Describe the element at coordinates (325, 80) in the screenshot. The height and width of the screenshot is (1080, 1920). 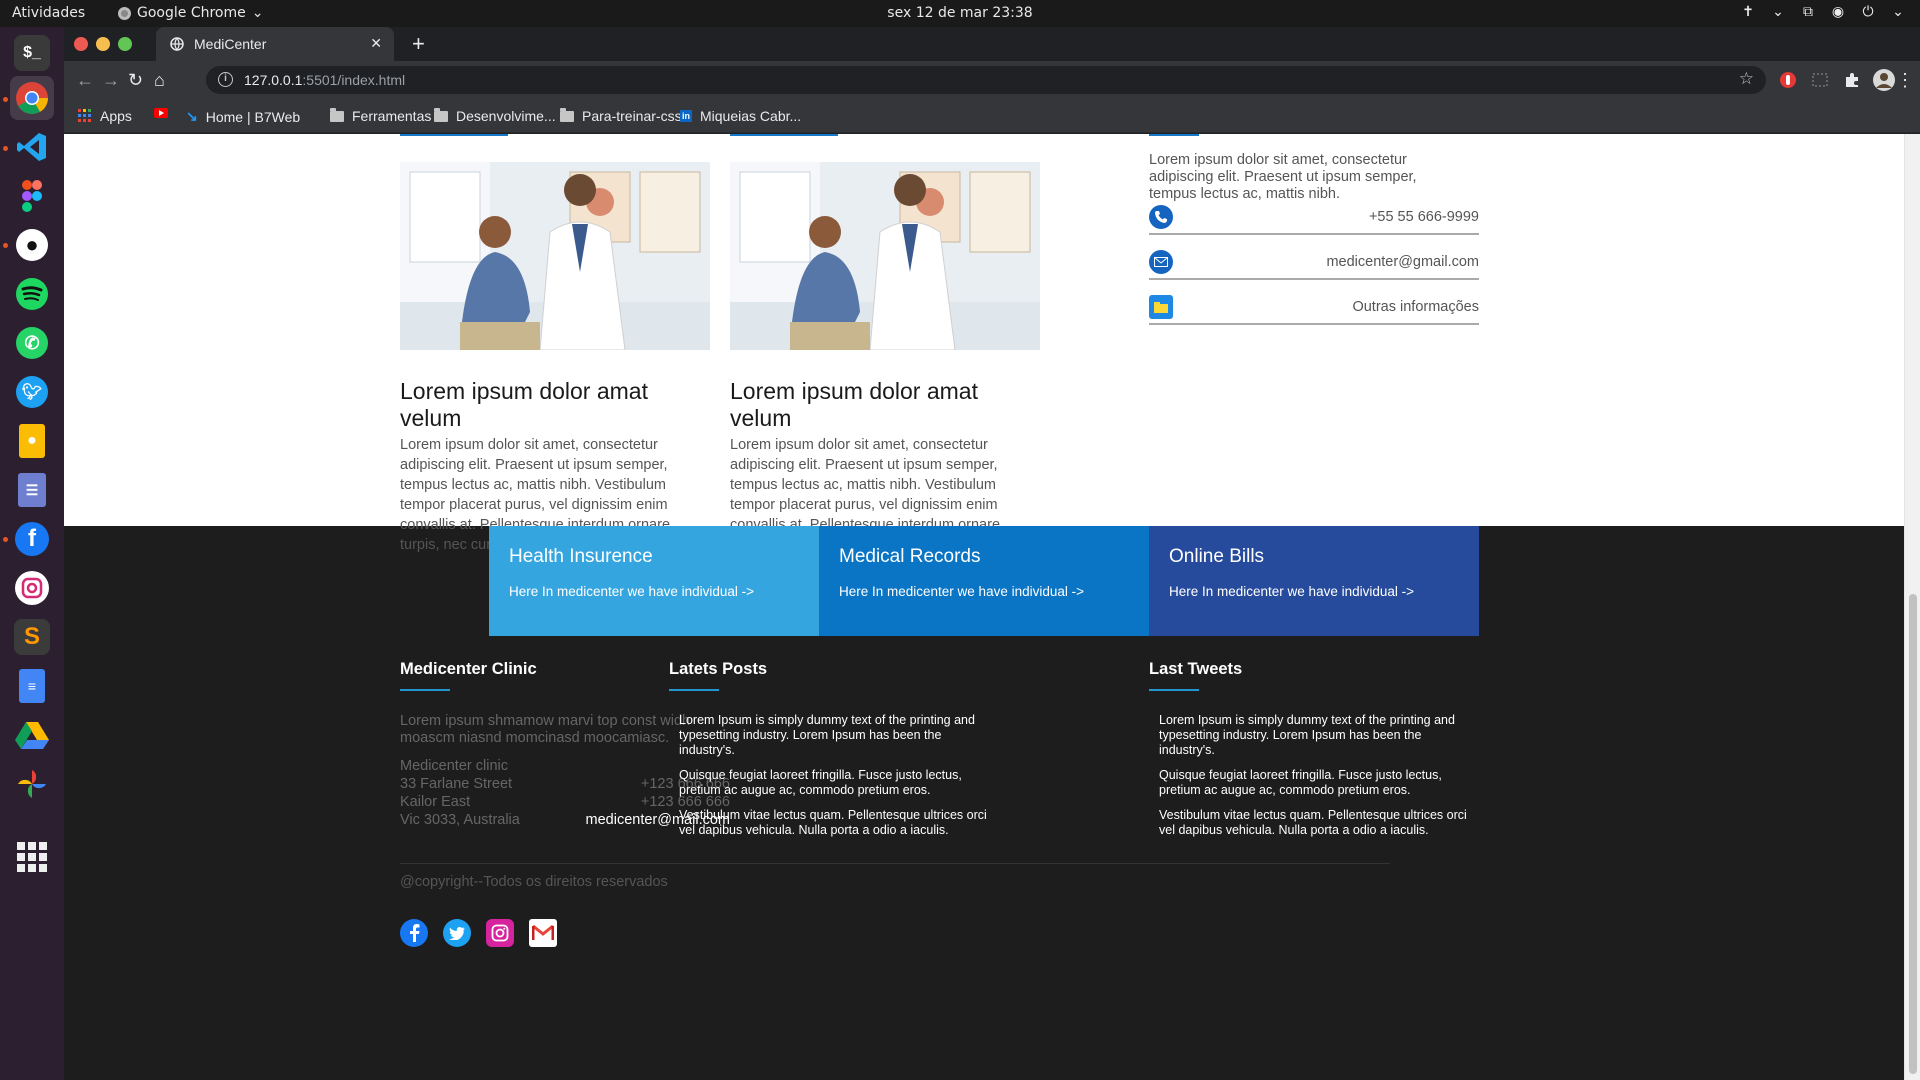
I see `url-text: 127.0.0.1:5501/index.html` at that location.